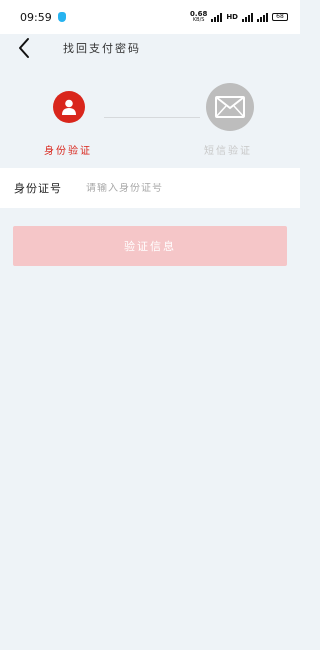  I want to click on signal-secondary-icon, so click(262, 17).